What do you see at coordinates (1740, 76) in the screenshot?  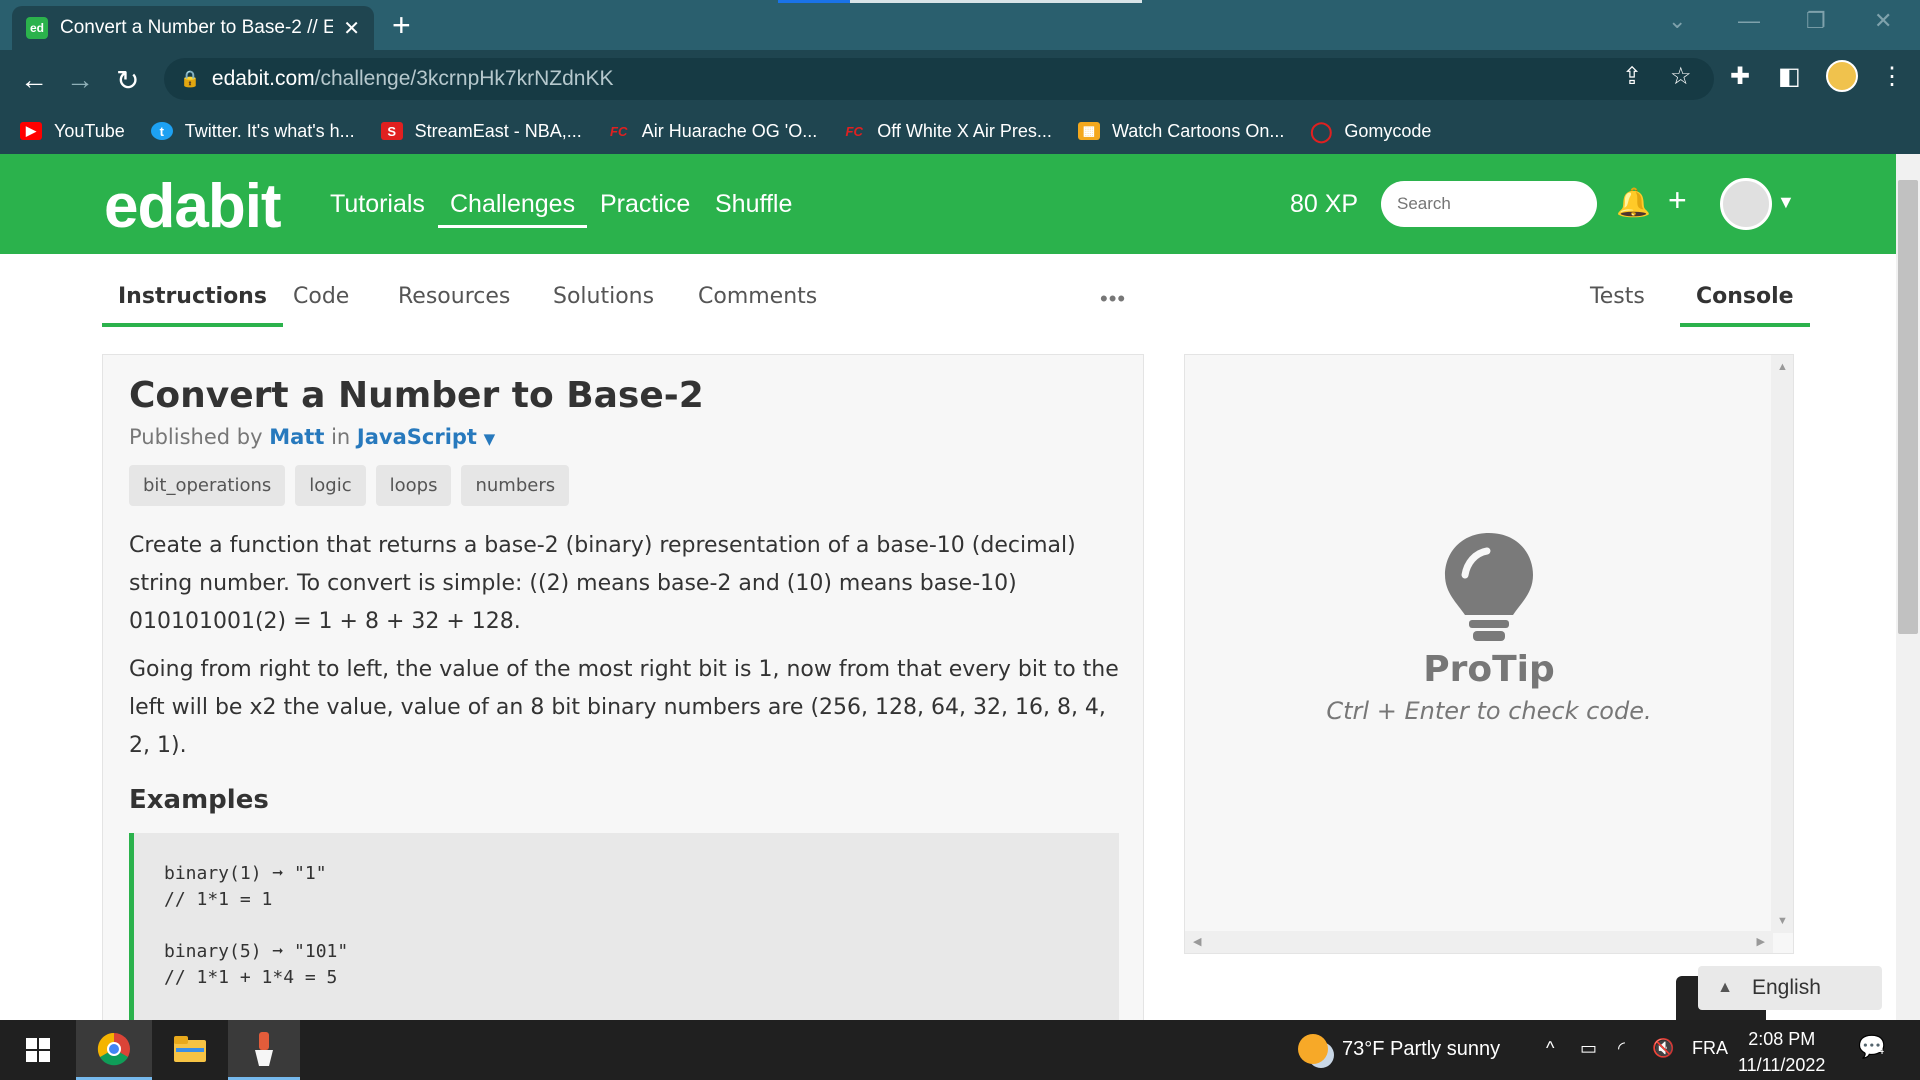 I see `extensions-puzzle-icon: ✚` at bounding box center [1740, 76].